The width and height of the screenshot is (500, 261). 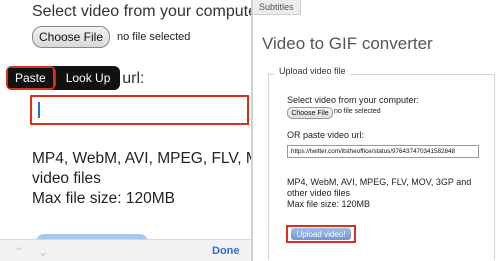 I want to click on text-caret, so click(x=39, y=110).